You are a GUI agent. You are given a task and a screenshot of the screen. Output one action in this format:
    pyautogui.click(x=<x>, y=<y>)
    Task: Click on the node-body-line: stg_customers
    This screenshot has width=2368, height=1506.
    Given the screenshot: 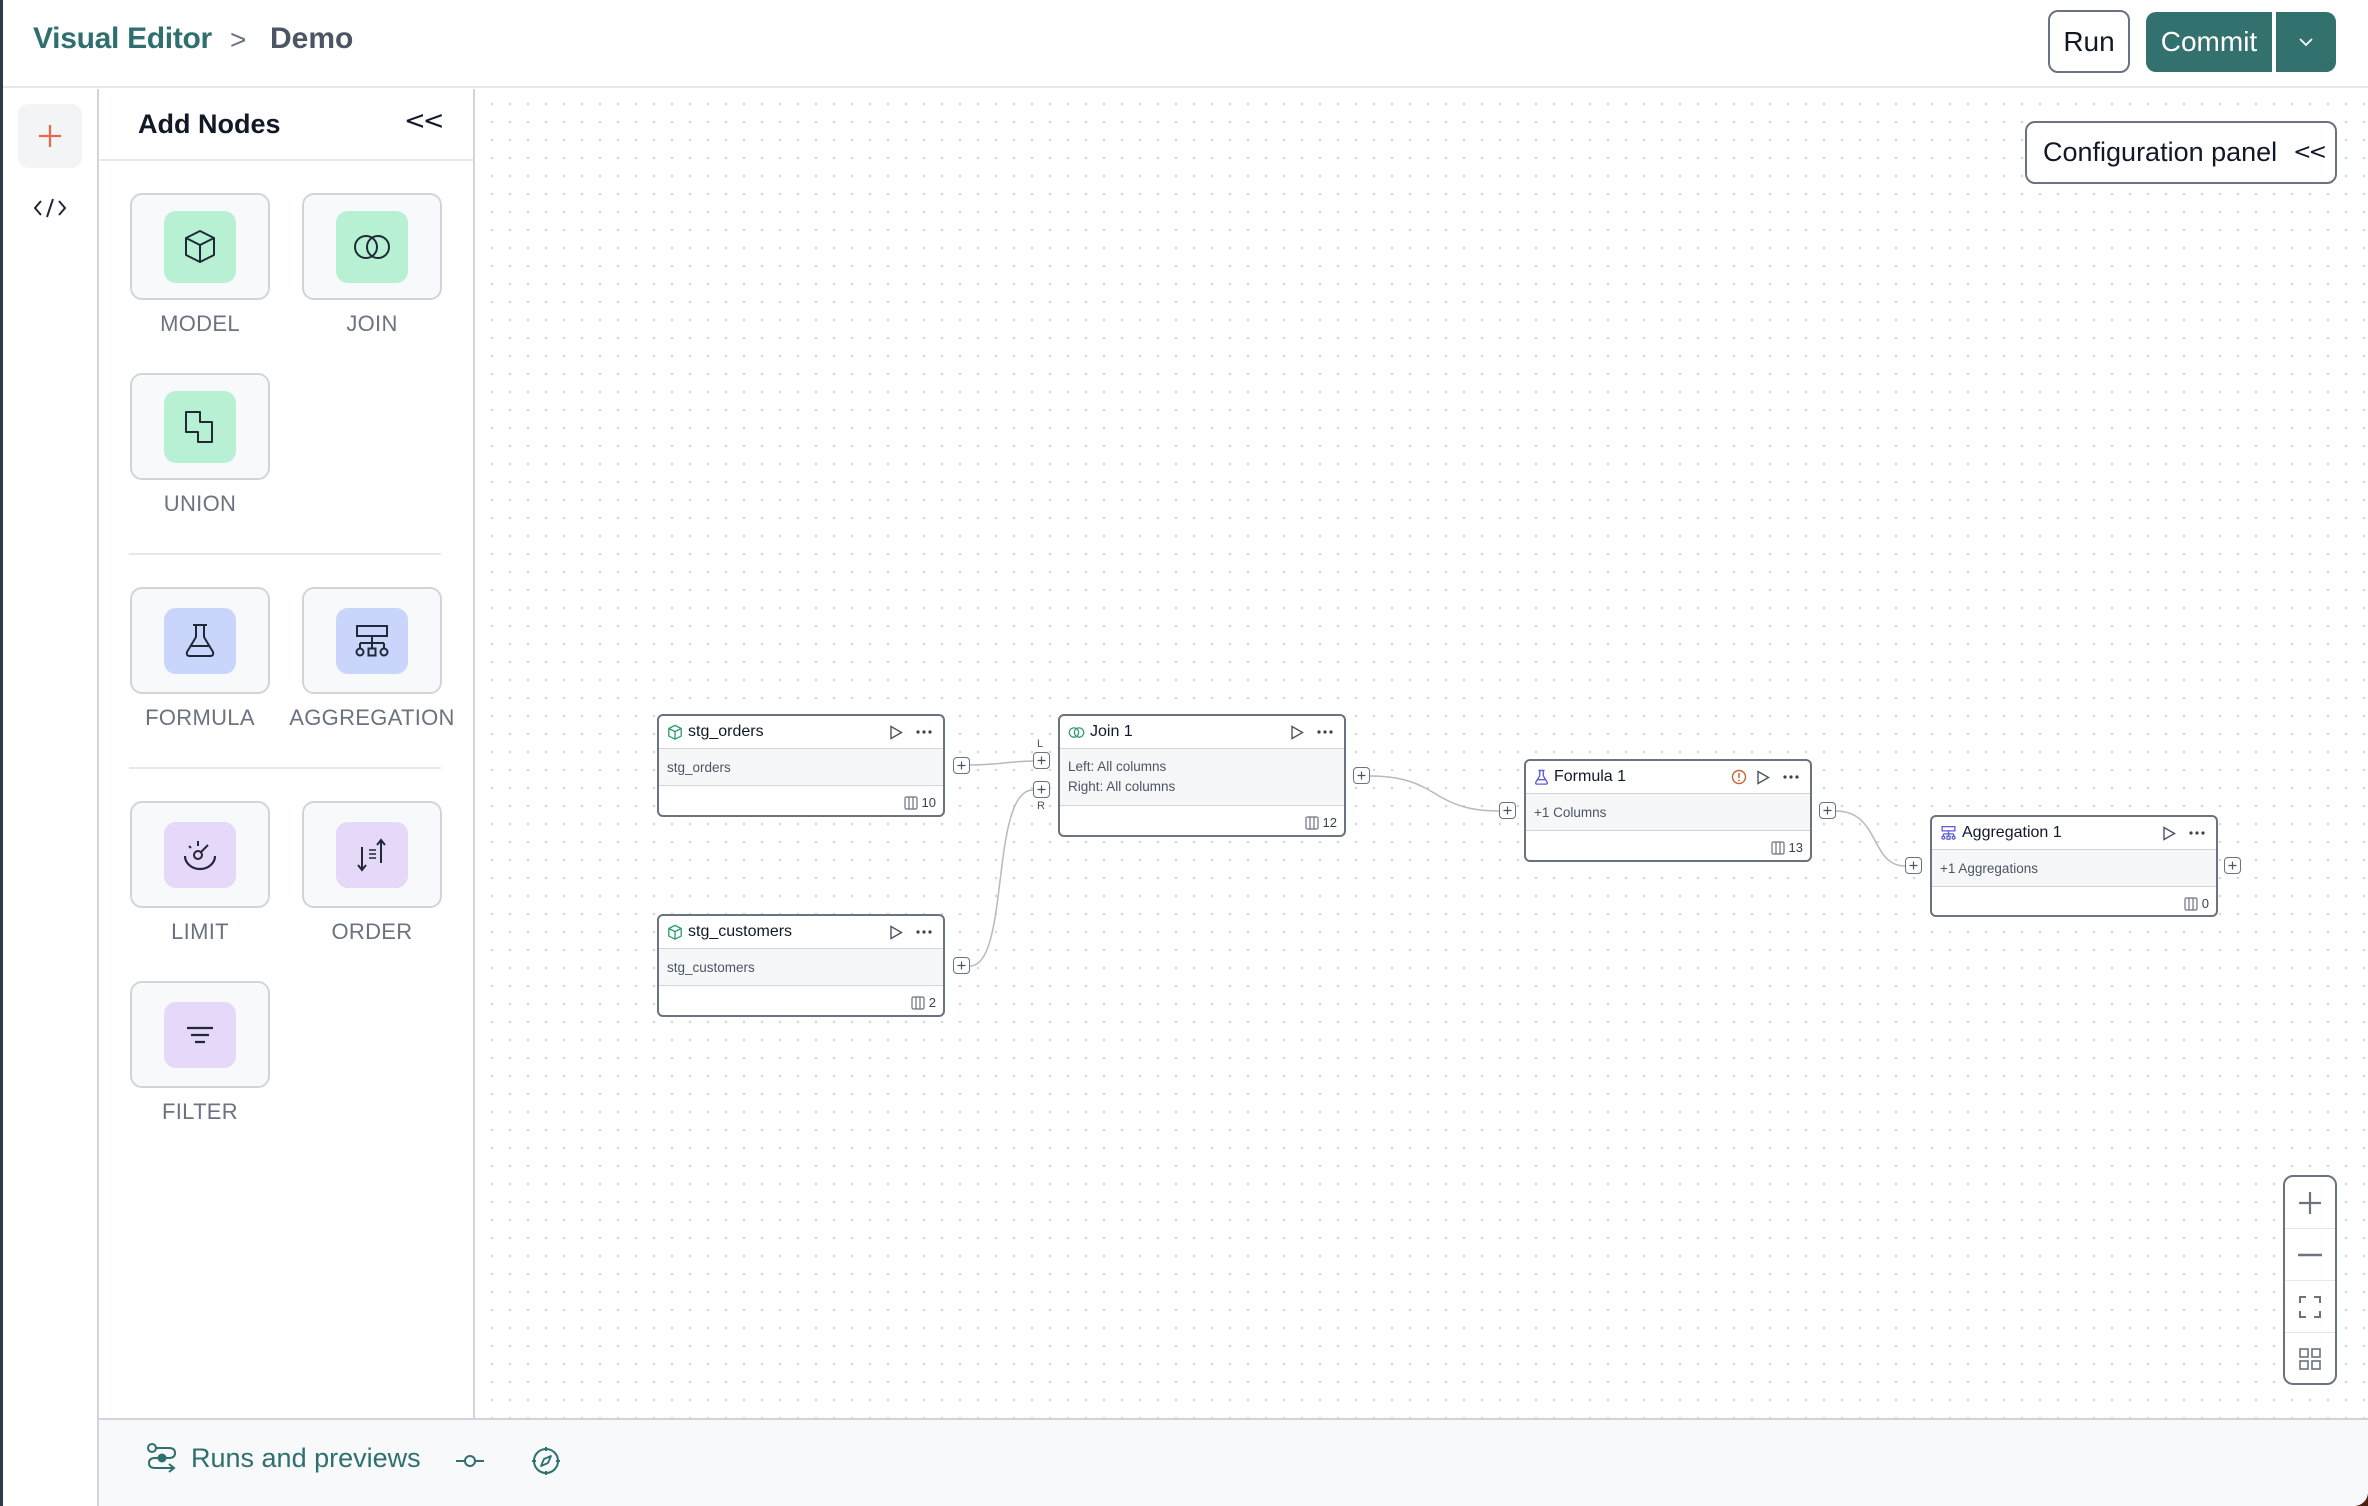 What is the action you would take?
    pyautogui.click(x=711, y=967)
    